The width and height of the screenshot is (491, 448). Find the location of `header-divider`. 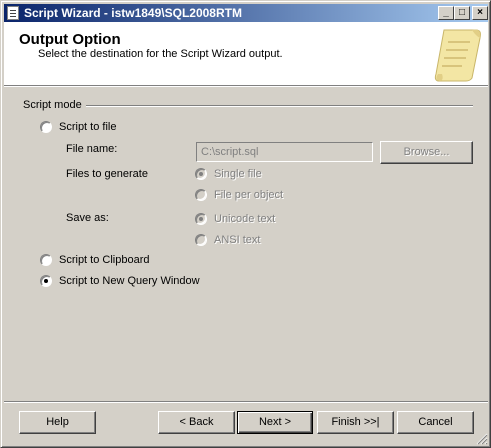

header-divider is located at coordinates (246, 86).